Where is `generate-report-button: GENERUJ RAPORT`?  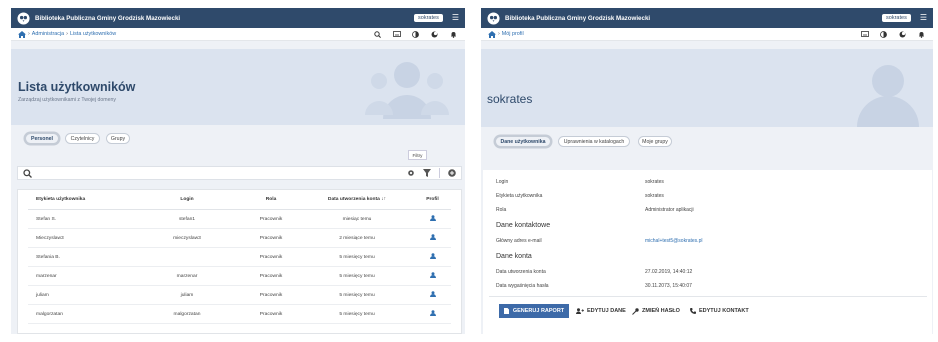 generate-report-button: GENERUJ RAPORT is located at coordinates (534, 311).